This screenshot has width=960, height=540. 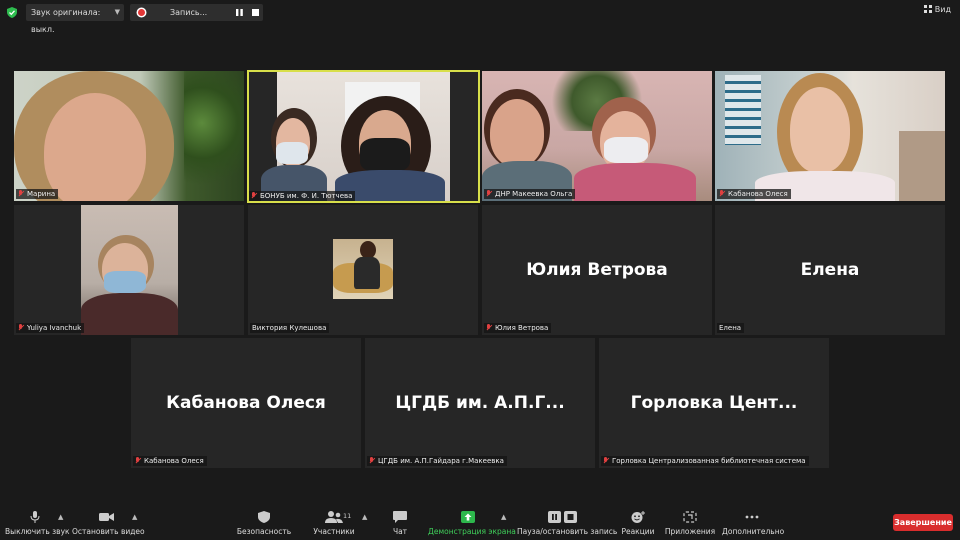 I want to click on share-screen-label: Демонстрация экрана, so click(x=472, y=531).